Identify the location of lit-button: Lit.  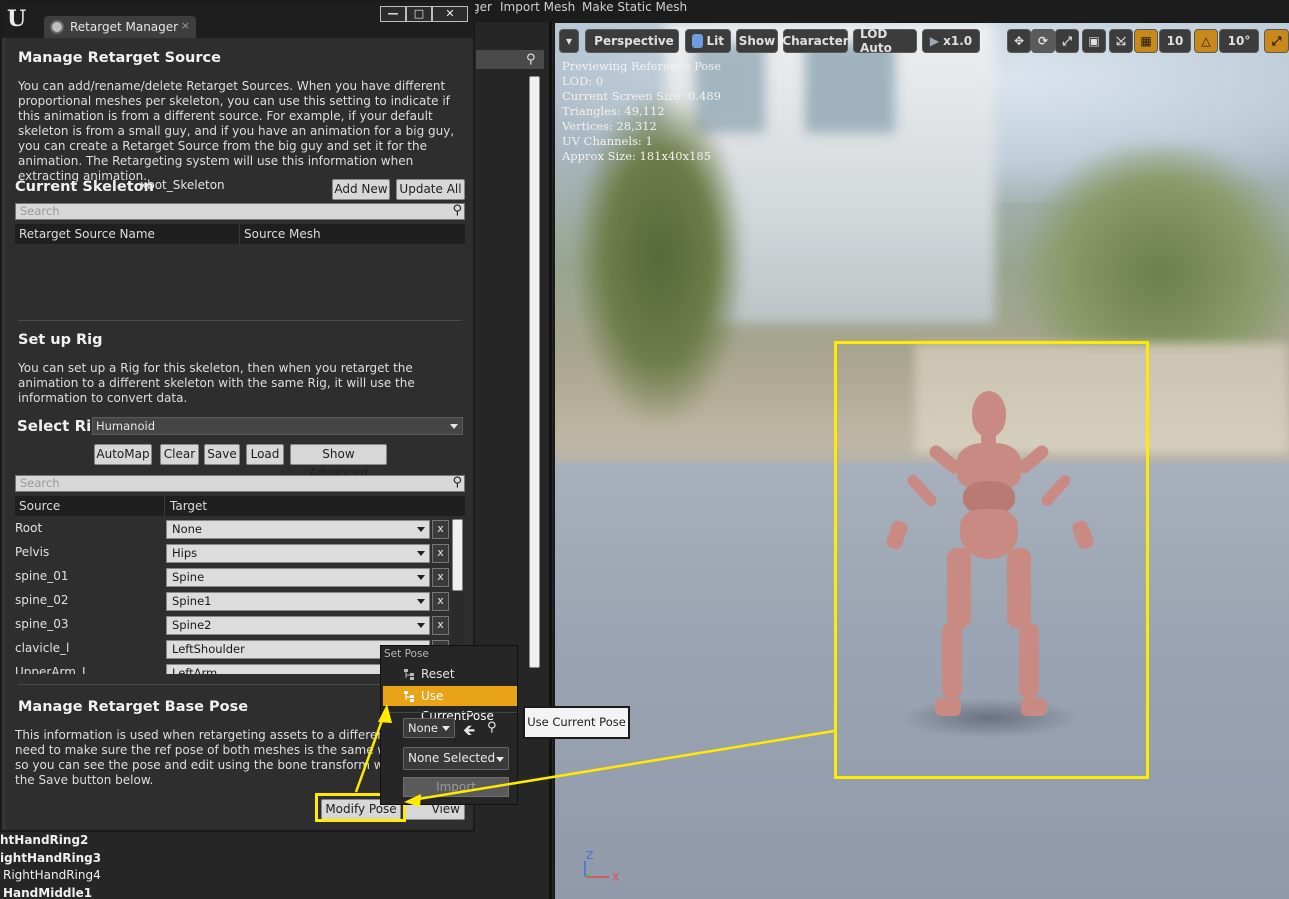
(708, 41).